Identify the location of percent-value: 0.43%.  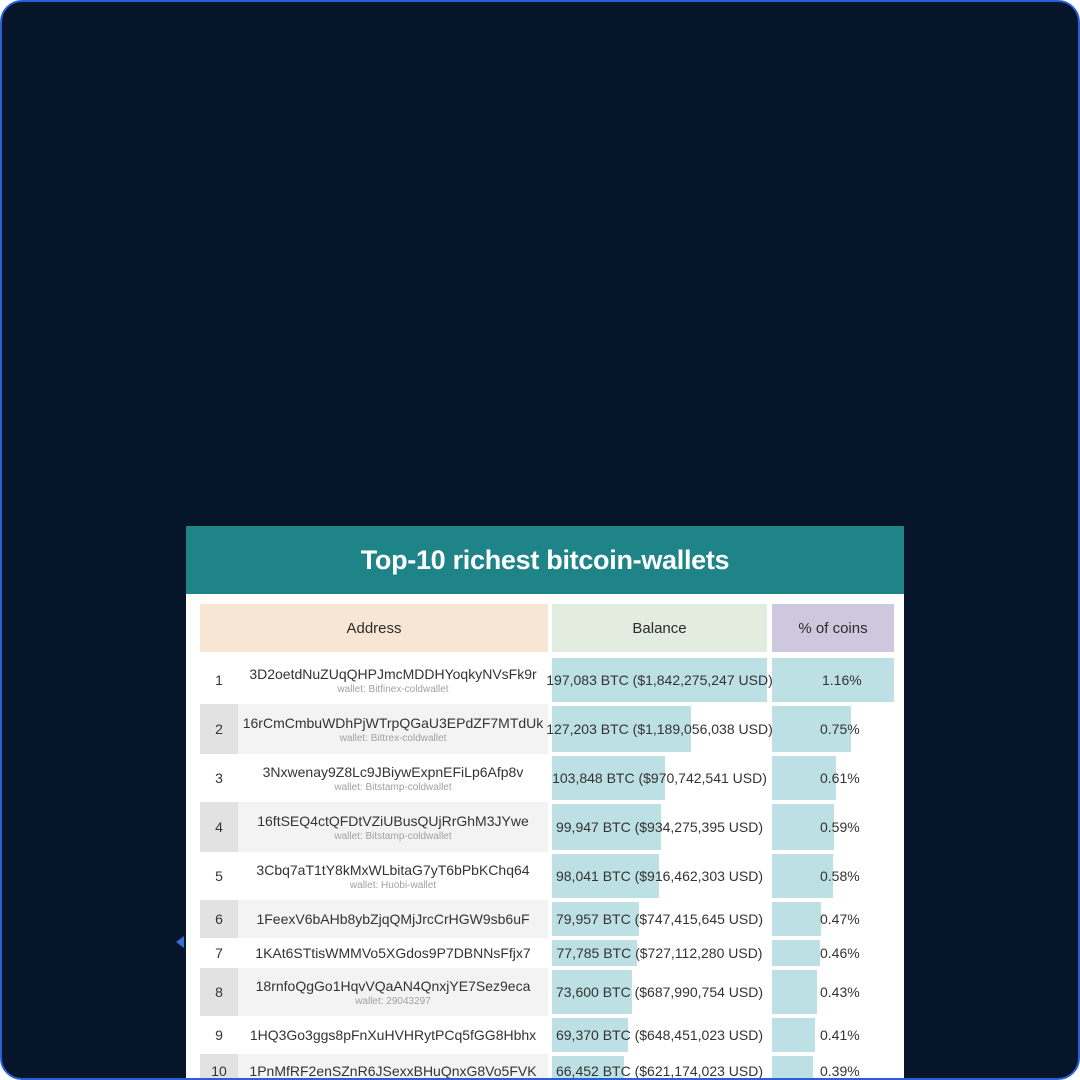
(840, 992).